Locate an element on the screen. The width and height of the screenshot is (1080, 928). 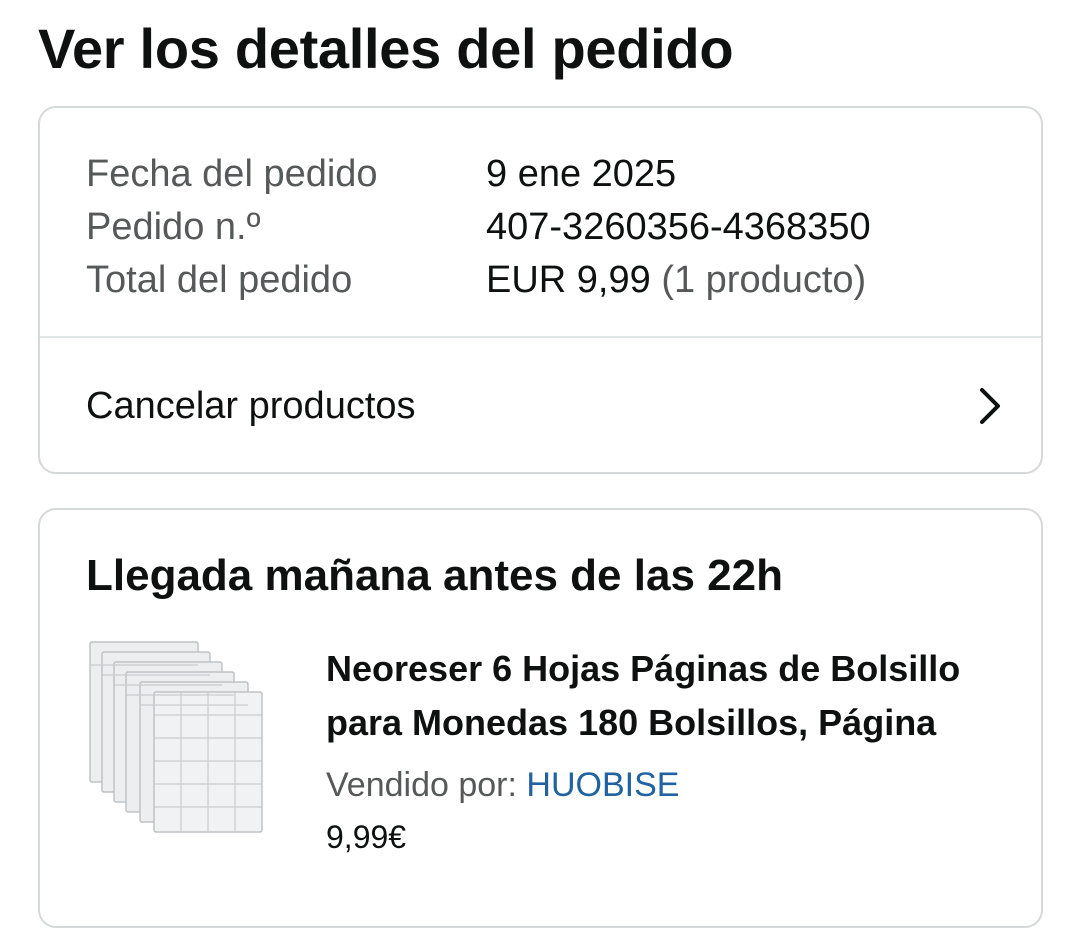
coin-pages-product-image is located at coordinates (176, 737).